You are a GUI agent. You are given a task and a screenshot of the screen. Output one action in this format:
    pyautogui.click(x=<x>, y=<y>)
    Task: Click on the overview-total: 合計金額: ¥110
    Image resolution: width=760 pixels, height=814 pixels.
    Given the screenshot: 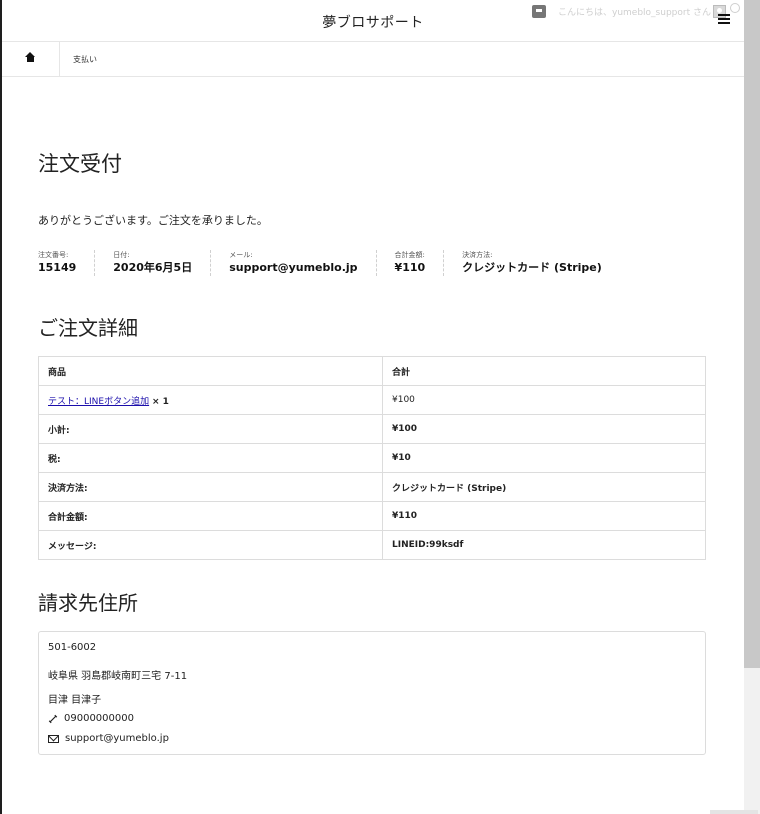 What is the action you would take?
    pyautogui.click(x=420, y=263)
    